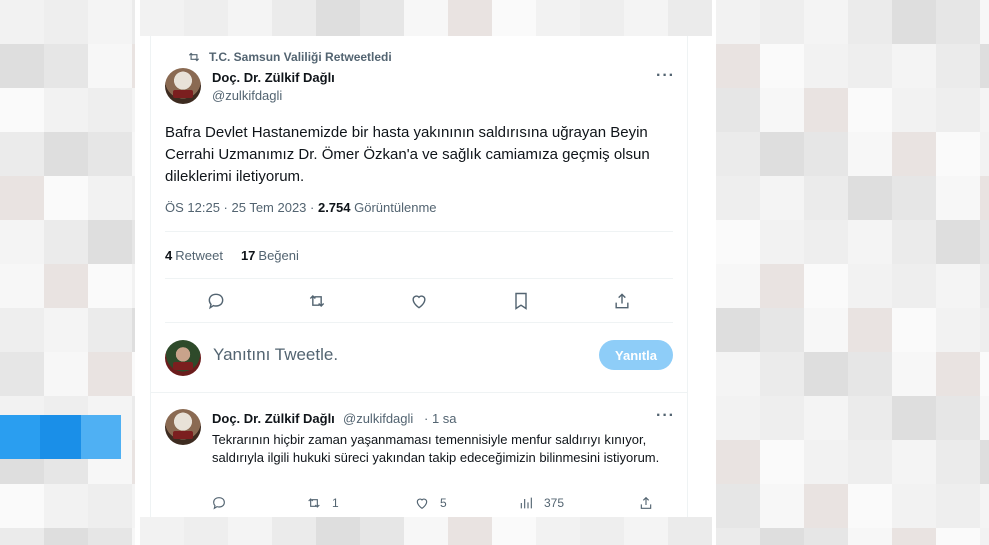 Image resolution: width=989 pixels, height=545 pixels. I want to click on share-icon, so click(622, 301).